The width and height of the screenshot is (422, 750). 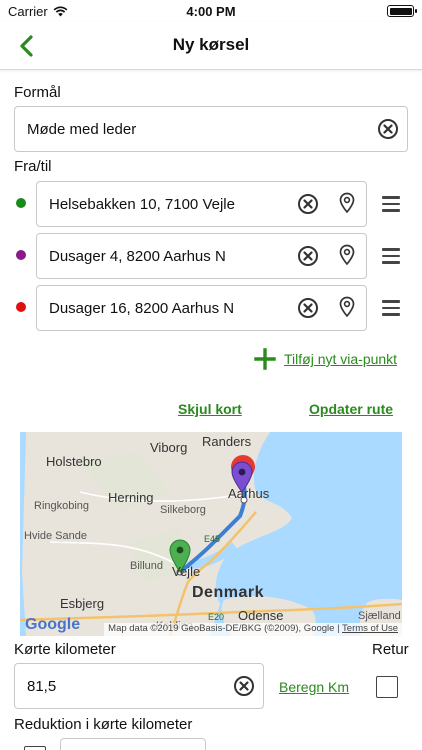 What do you see at coordinates (347, 255) in the screenshot?
I see `location-pin-2-icon` at bounding box center [347, 255].